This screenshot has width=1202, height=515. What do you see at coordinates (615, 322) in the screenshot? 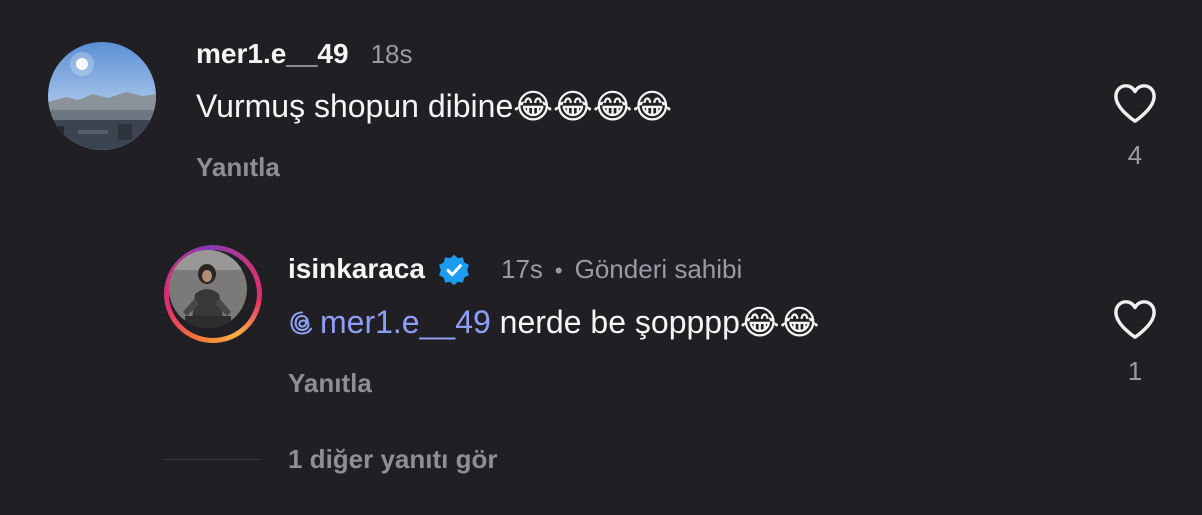
I see `comment-body: nerde be şopppp` at bounding box center [615, 322].